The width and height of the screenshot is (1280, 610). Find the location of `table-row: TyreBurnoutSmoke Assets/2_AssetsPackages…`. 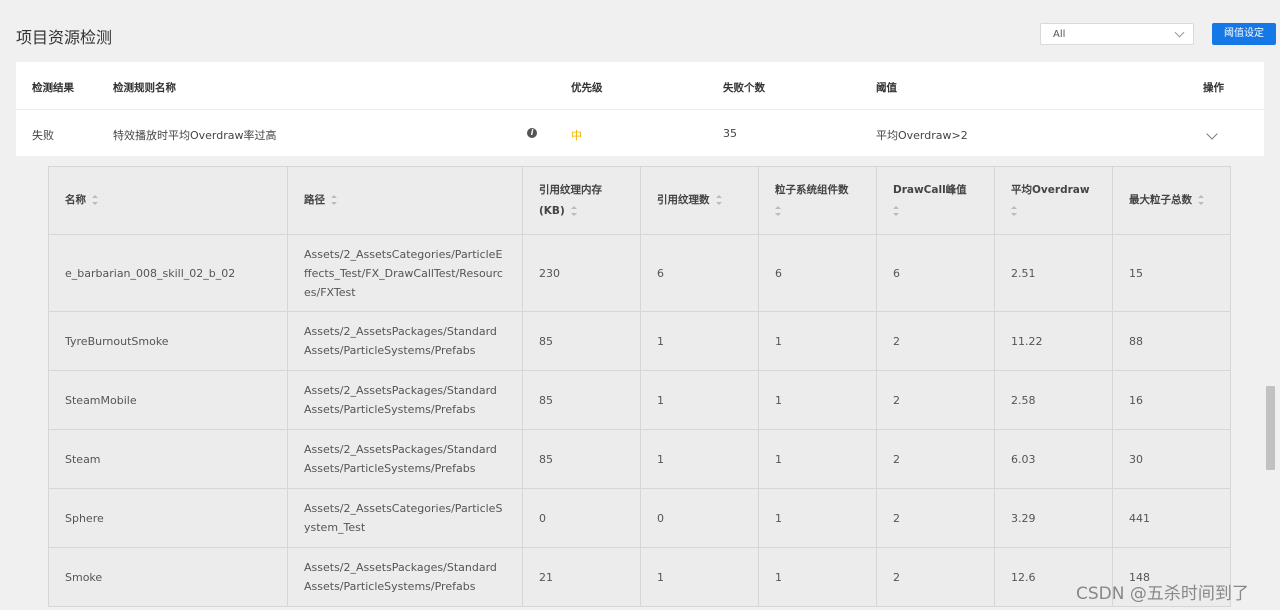

table-row: TyreBurnoutSmoke Assets/2_AssetsPackages… is located at coordinates (639, 341).